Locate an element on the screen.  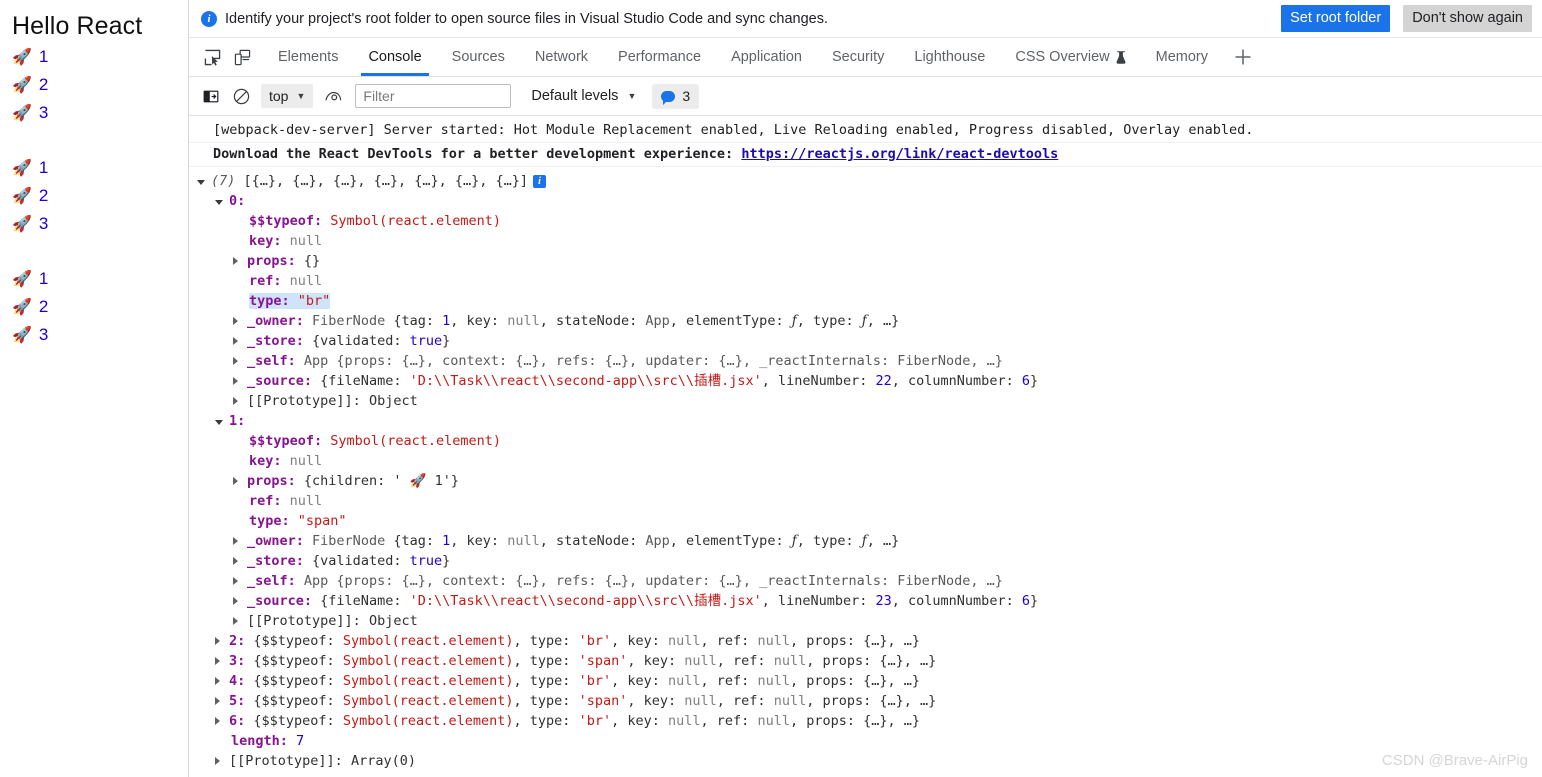
clear-console-icon is located at coordinates (241, 96).